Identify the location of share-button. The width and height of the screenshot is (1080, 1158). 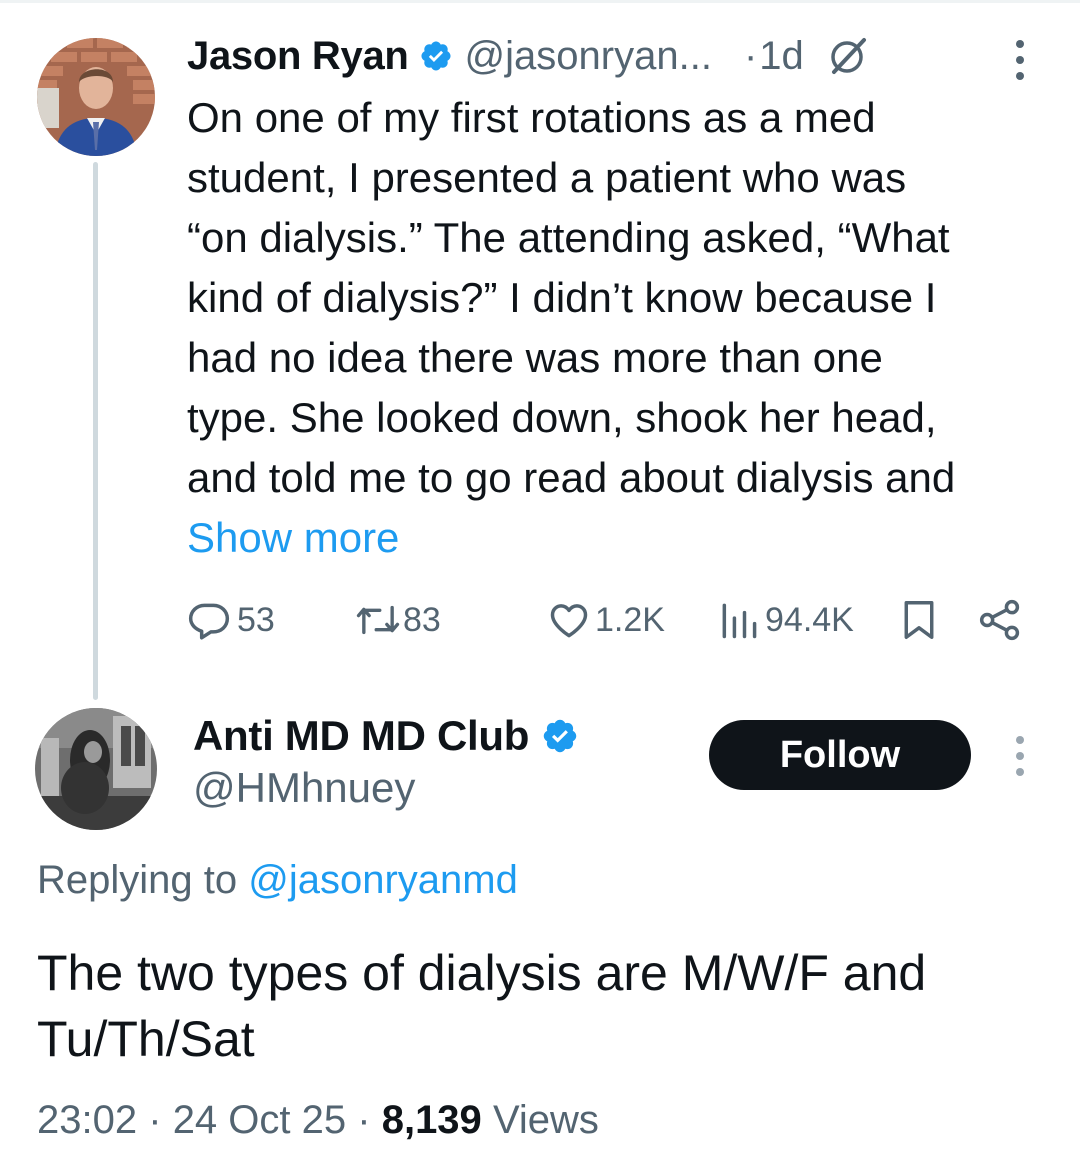
(1000, 620).